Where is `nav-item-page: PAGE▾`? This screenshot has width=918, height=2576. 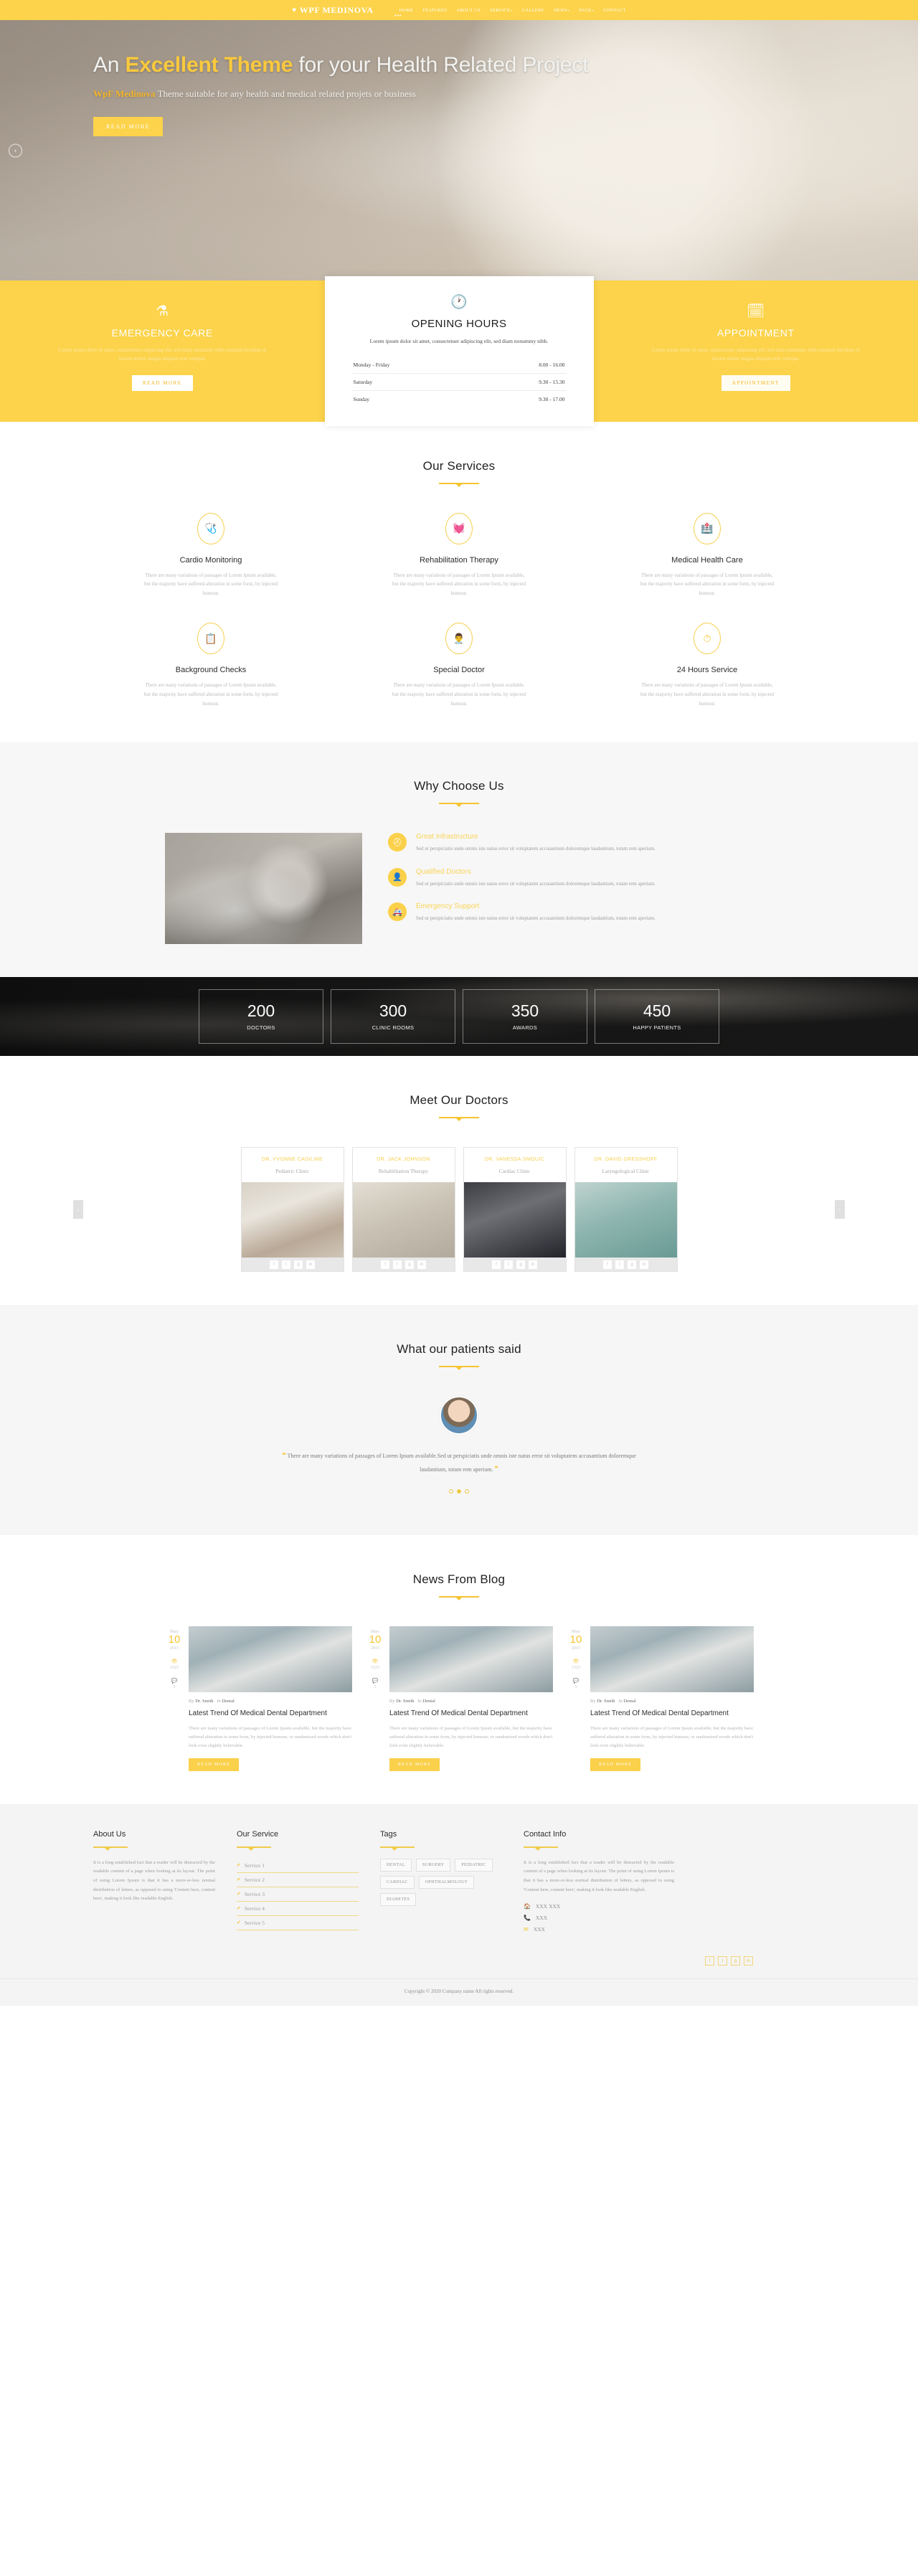
nav-item-page: PAGE▾ is located at coordinates (587, 10).